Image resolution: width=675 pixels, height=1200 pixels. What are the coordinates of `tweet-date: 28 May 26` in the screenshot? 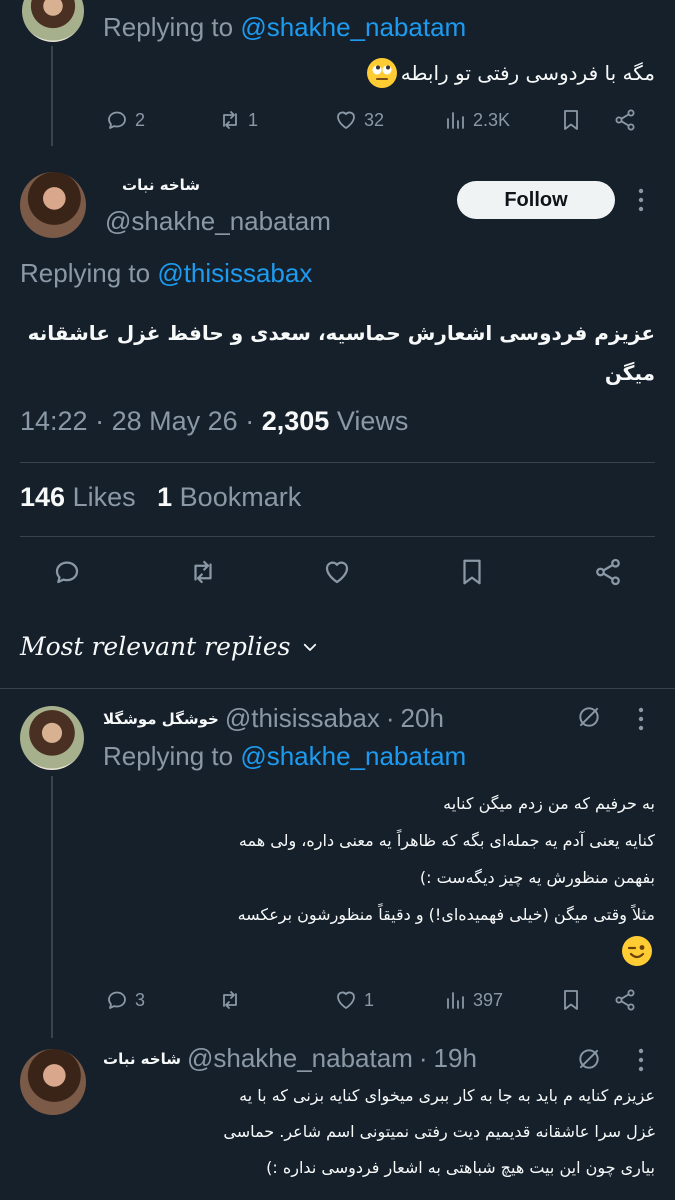 It's located at (175, 421).